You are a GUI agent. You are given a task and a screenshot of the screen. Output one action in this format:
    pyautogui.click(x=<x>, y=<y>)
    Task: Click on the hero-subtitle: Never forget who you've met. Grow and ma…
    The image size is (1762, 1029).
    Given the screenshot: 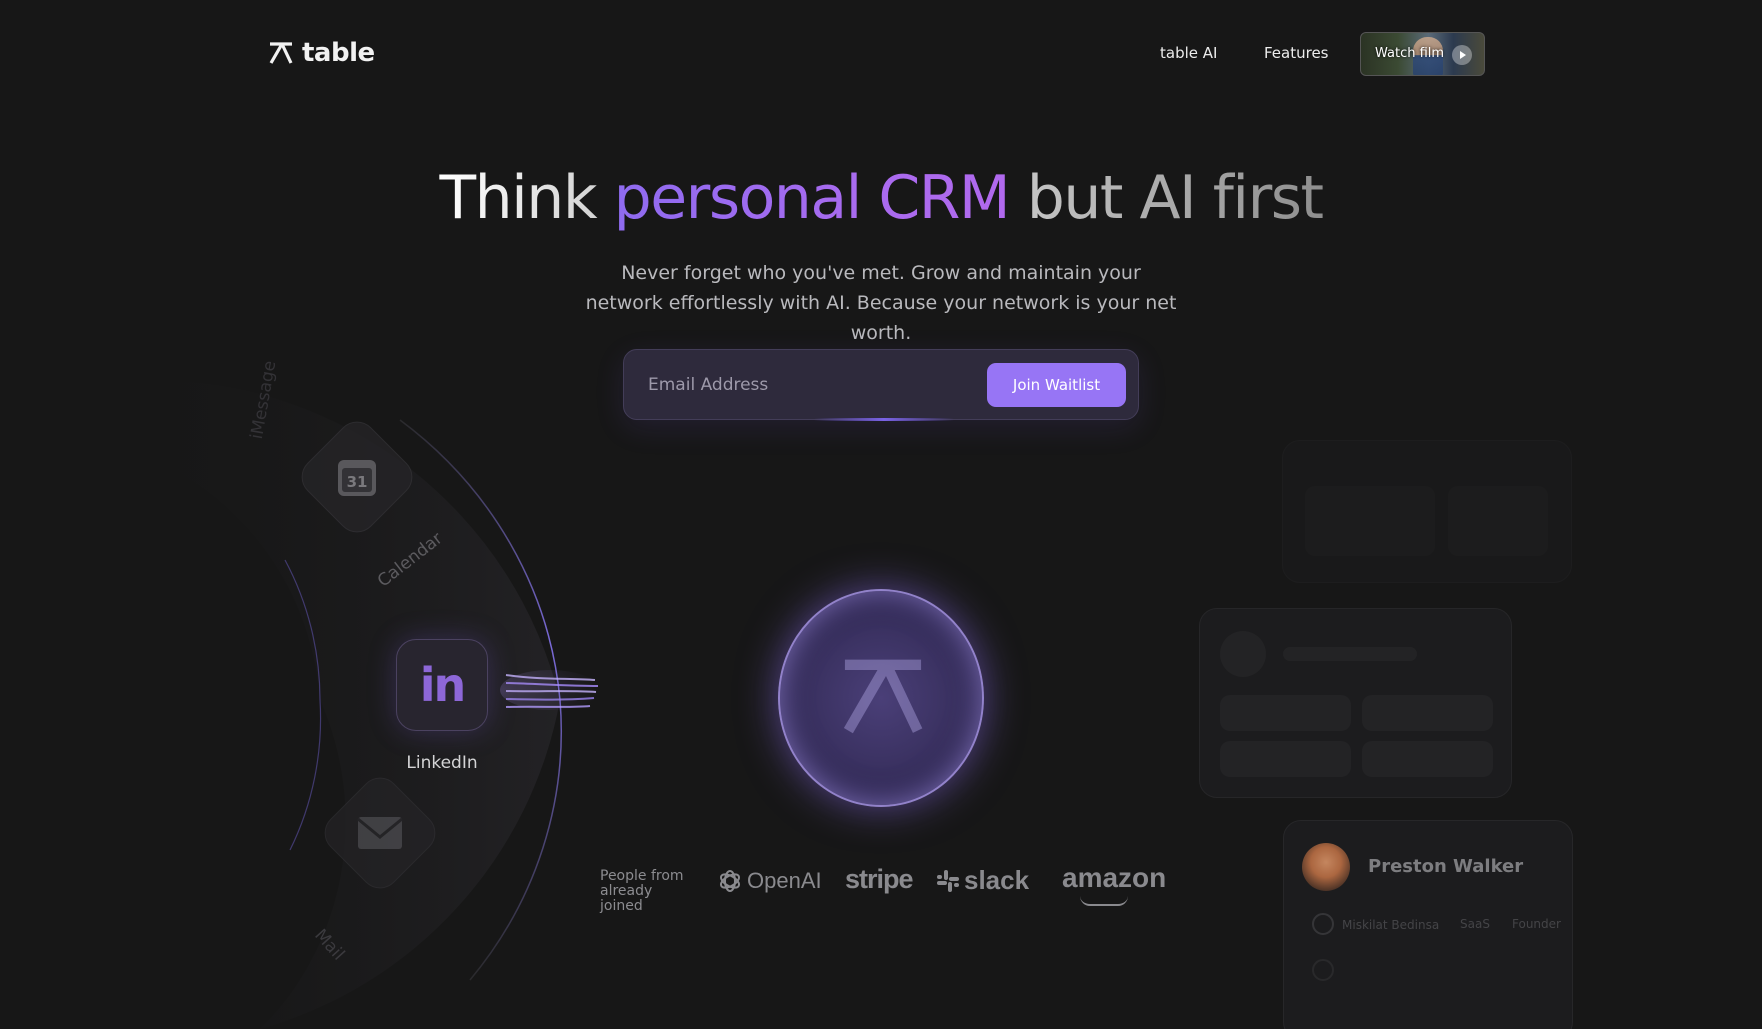 What is the action you would take?
    pyautogui.click(x=881, y=303)
    